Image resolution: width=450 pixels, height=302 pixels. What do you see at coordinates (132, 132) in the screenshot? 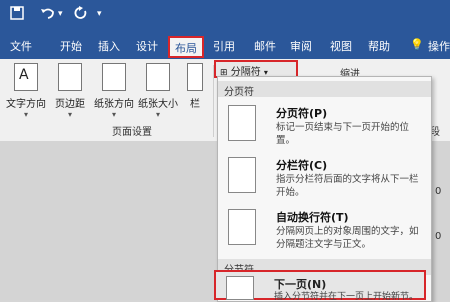
I see `page-setup-group-label: 页面设置` at bounding box center [132, 132].